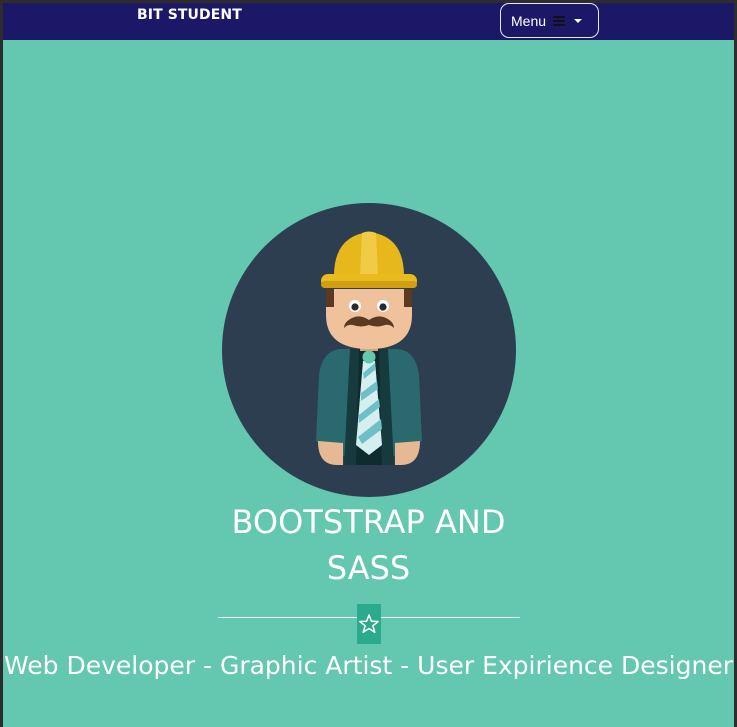 This screenshot has width=737, height=727. I want to click on star-icon, so click(369, 623).